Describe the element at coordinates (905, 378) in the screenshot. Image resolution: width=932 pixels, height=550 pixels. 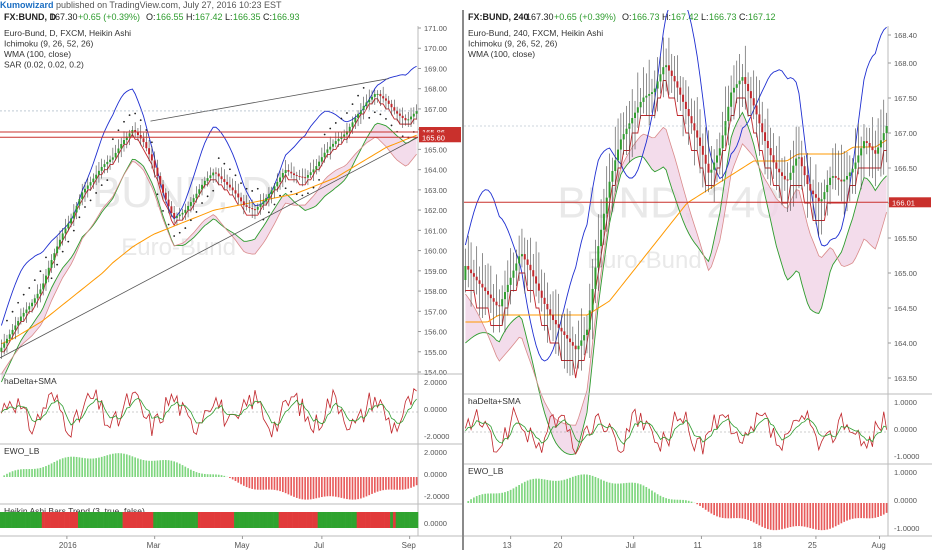
I see `price-tick-label: 163.50` at that location.